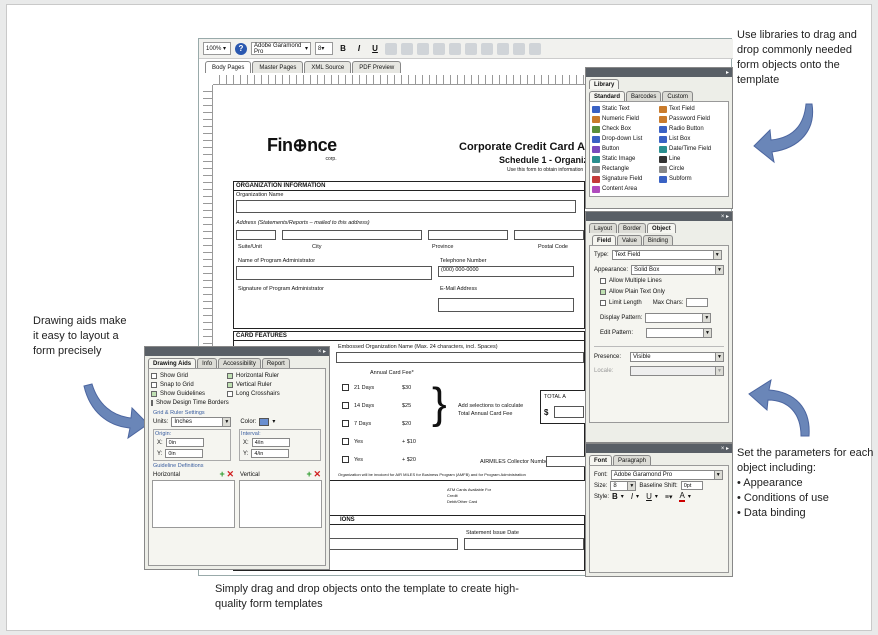  I want to click on add-horizontal-icon: +, so click(222, 474).